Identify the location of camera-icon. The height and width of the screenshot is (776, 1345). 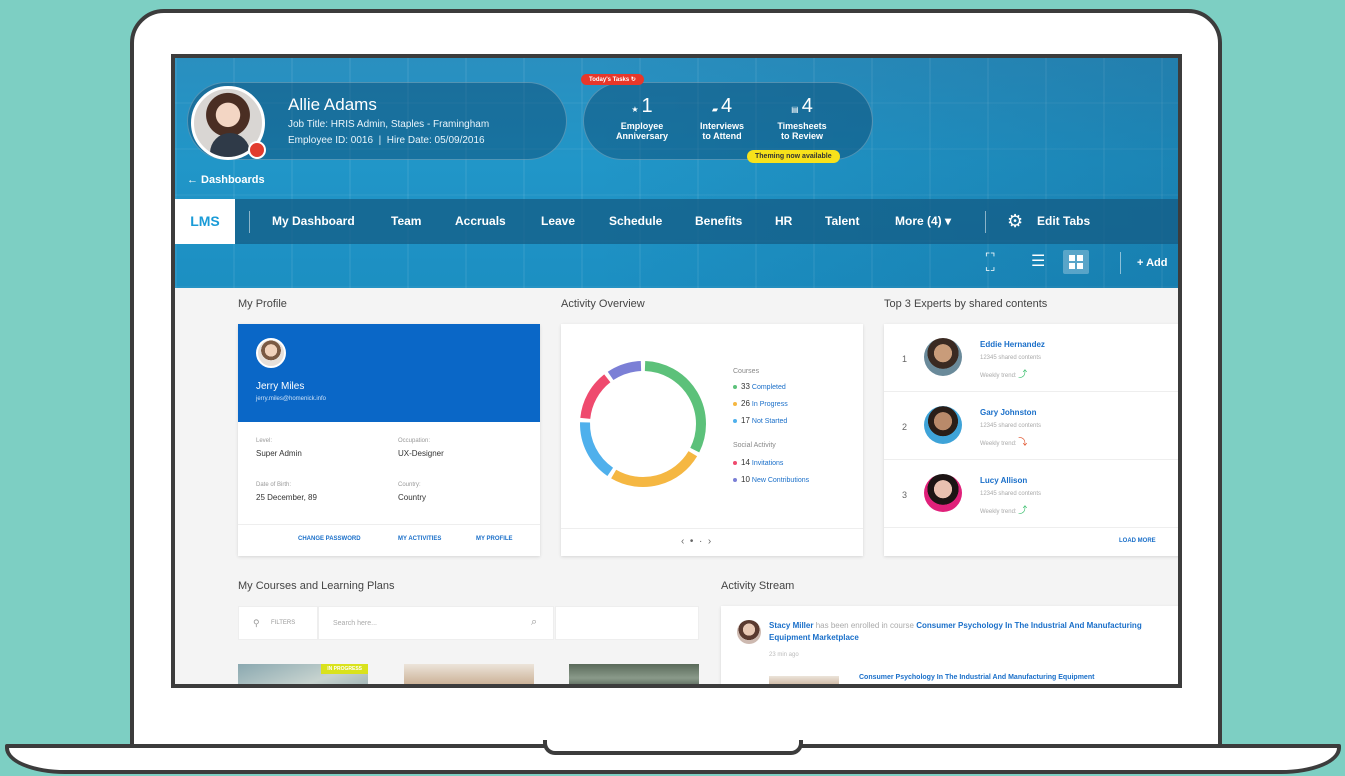
(257, 150).